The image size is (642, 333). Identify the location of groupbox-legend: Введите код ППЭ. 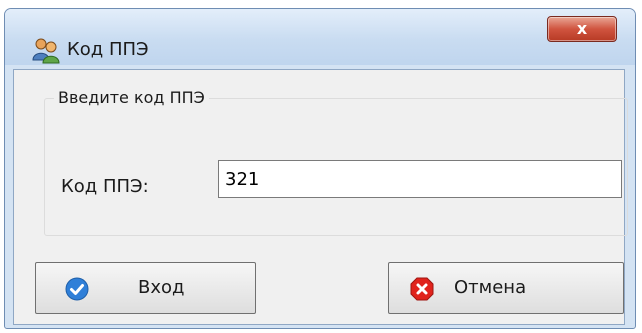
(131, 97).